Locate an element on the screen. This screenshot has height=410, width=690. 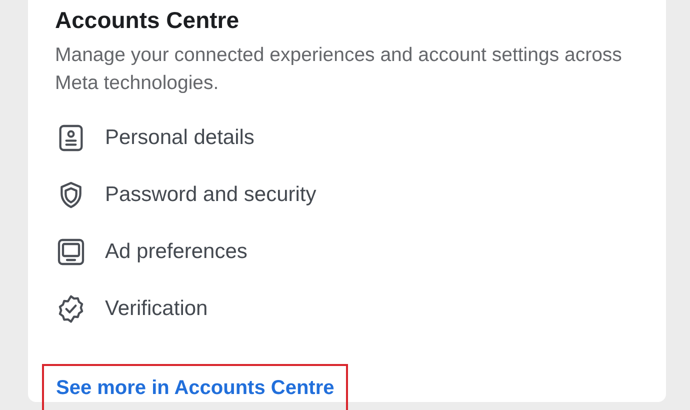
menu-item: Personal details is located at coordinates (179, 138).